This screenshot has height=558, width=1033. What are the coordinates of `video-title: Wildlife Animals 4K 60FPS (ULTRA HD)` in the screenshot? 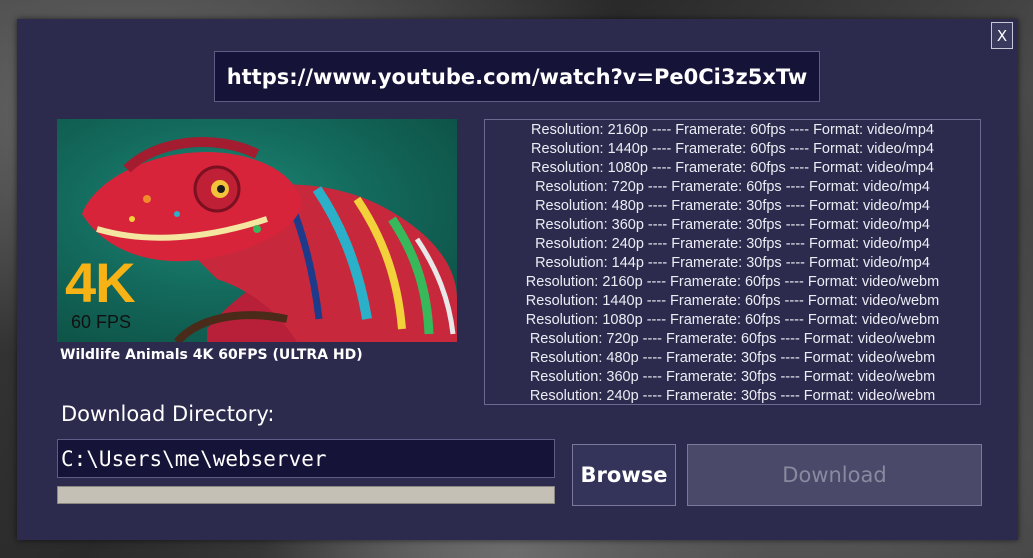 It's located at (211, 355).